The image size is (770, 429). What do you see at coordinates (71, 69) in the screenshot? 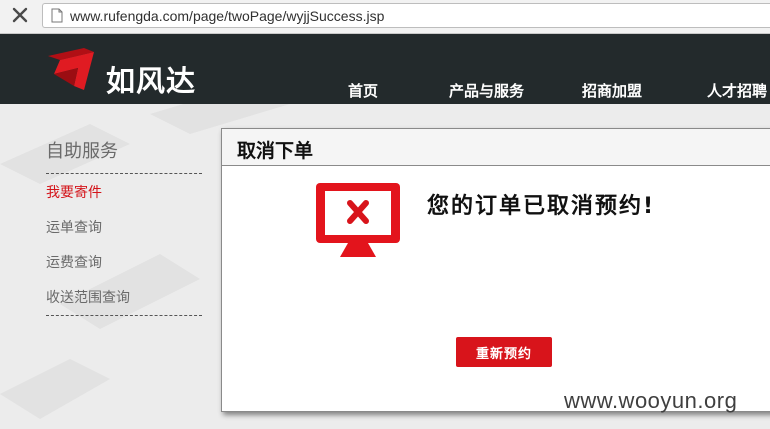
I see `logo-arrow-icon` at bounding box center [71, 69].